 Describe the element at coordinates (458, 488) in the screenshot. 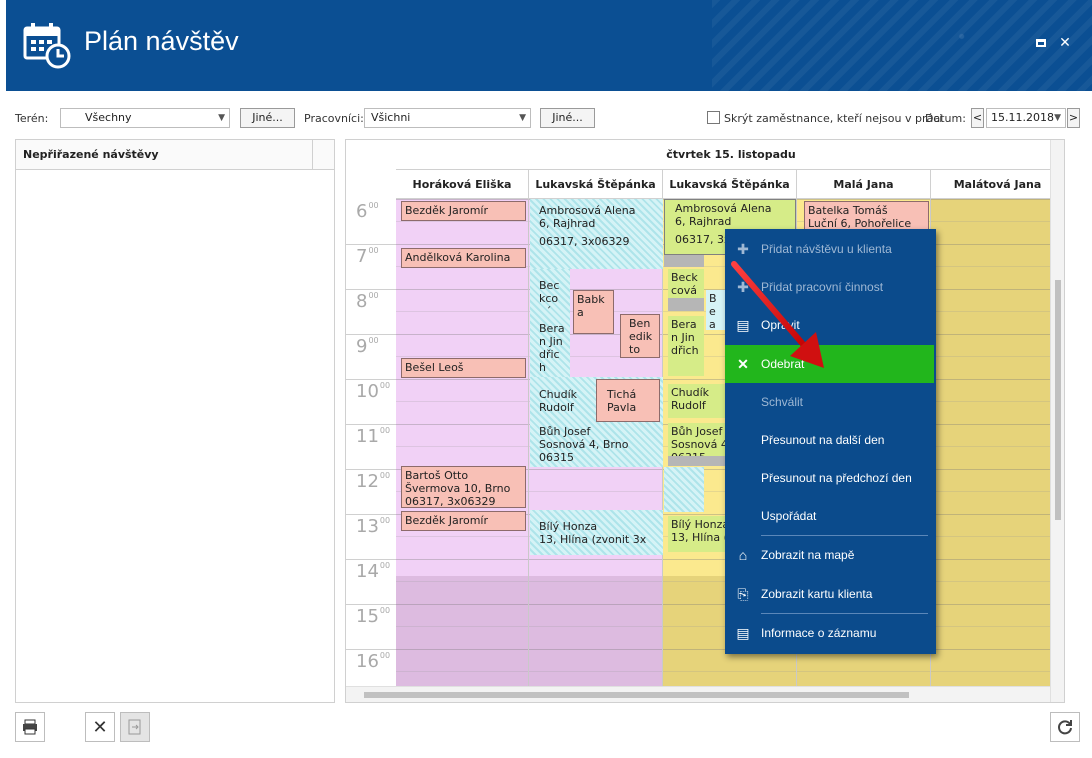

I see `appointment-address: Švermova 10, Brno` at that location.